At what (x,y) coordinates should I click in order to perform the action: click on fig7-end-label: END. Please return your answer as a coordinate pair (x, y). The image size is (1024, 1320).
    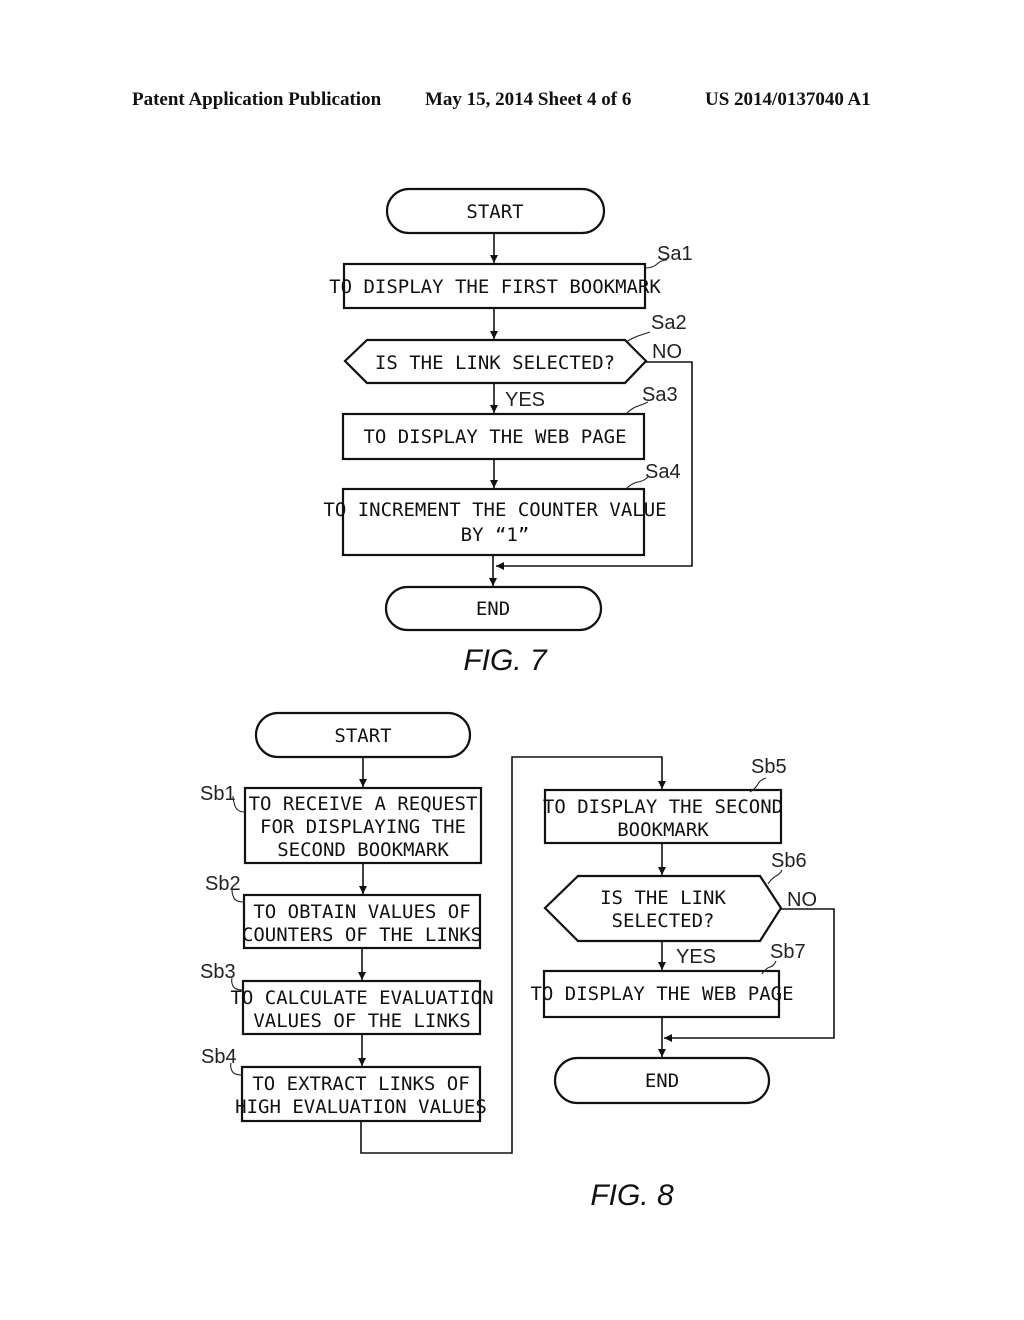
    Looking at the image, I should click on (493, 609).